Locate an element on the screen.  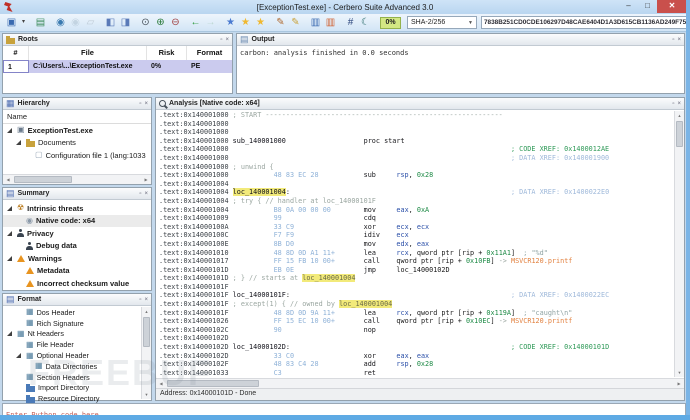
disasm-line: .text:0x140001009 99 cdq is located at coordinates (416, 218).